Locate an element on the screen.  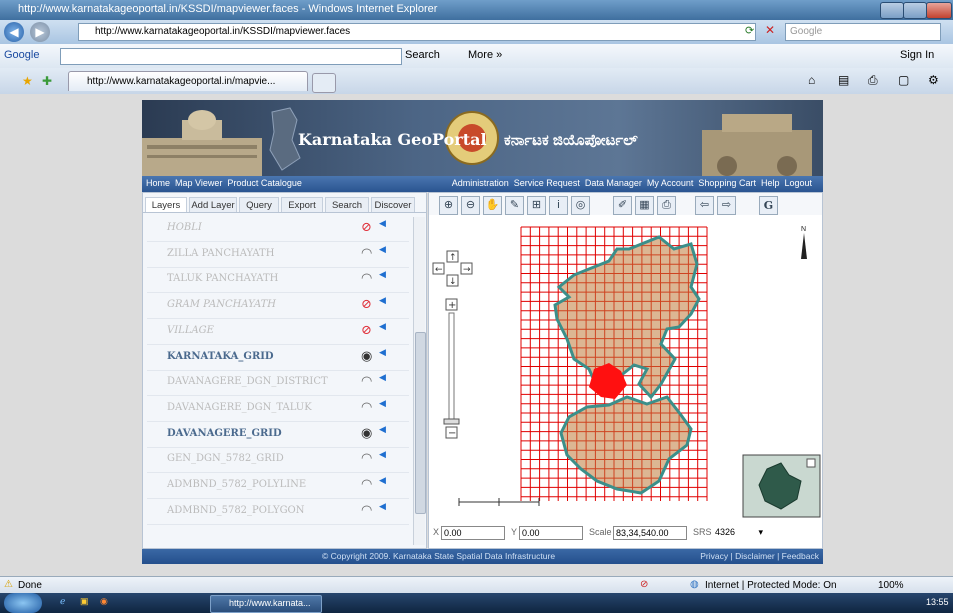
tab-layers: Layers is located at coordinates (166, 204).